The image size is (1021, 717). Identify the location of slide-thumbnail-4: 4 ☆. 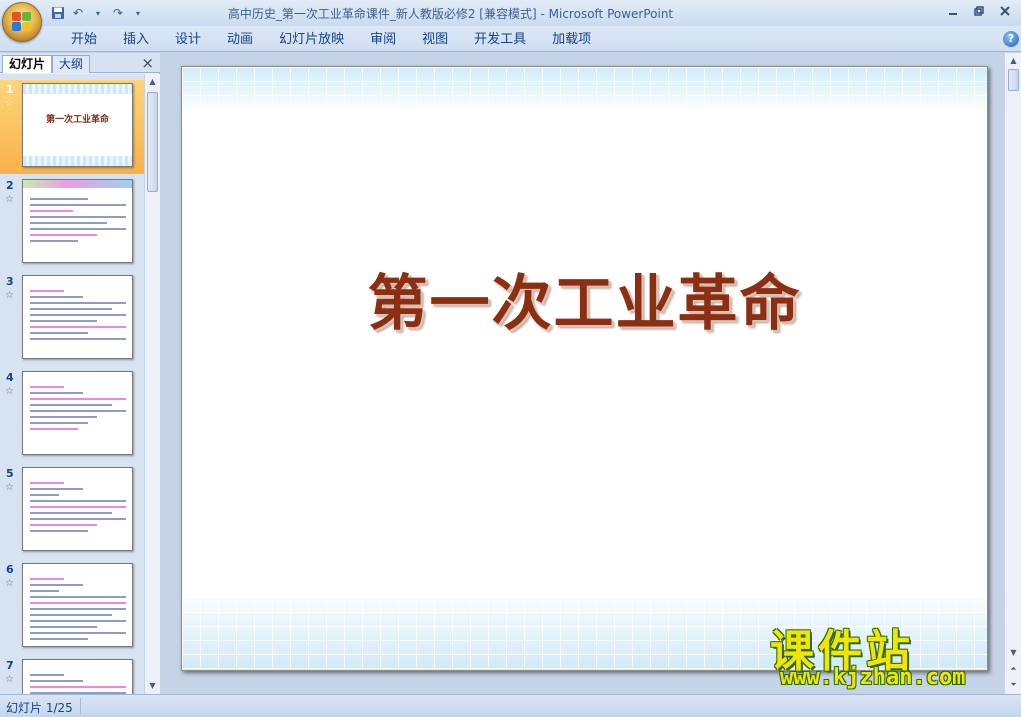
(72, 415).